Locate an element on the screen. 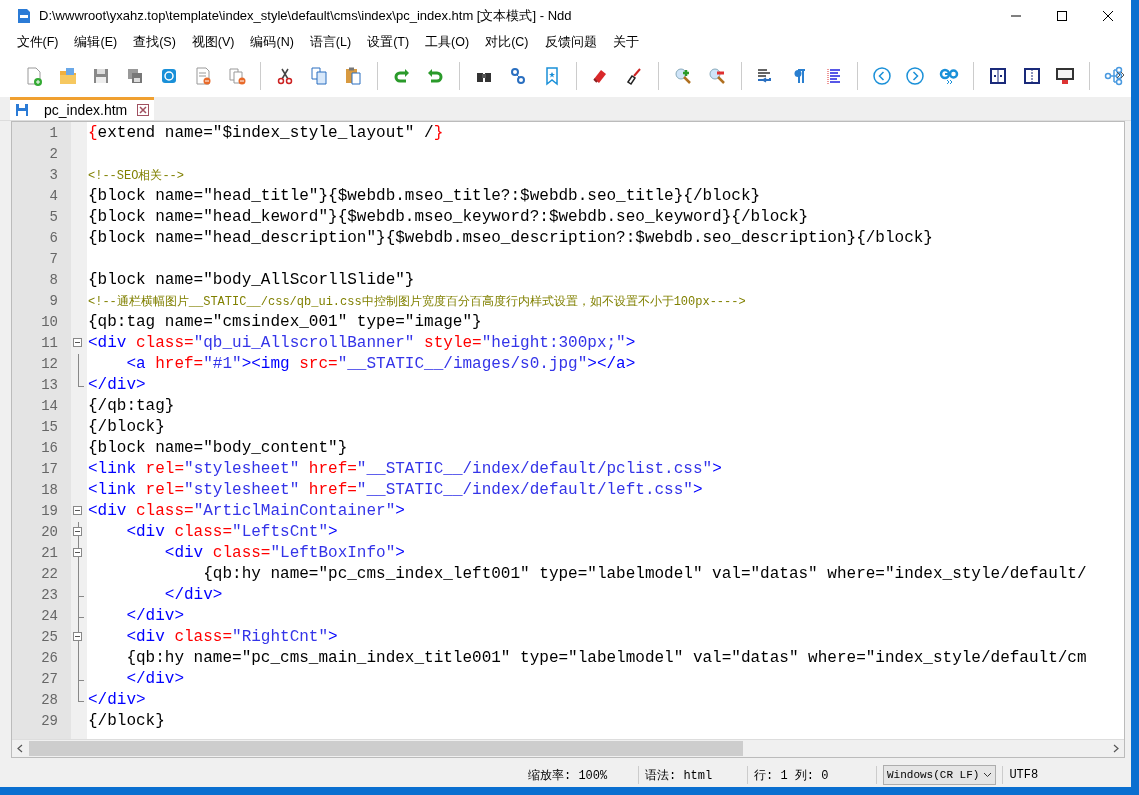 Image resolution: width=1139 pixels, height=795 pixels. line-number: 24 is located at coordinates (49, 616).